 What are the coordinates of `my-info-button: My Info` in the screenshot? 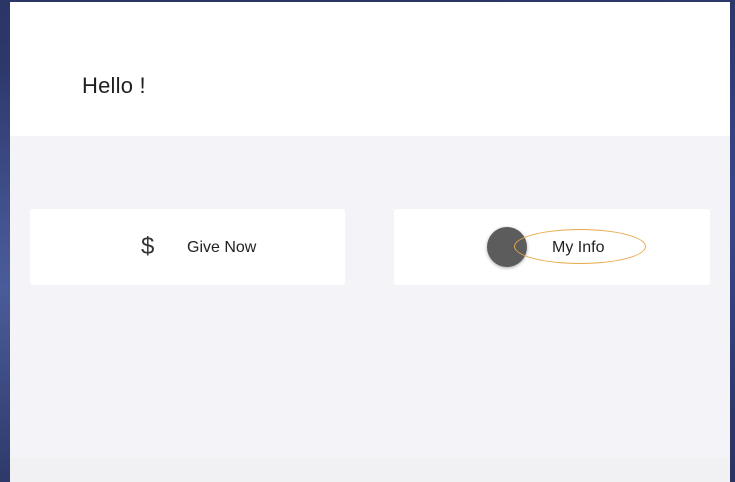 It's located at (552, 247).